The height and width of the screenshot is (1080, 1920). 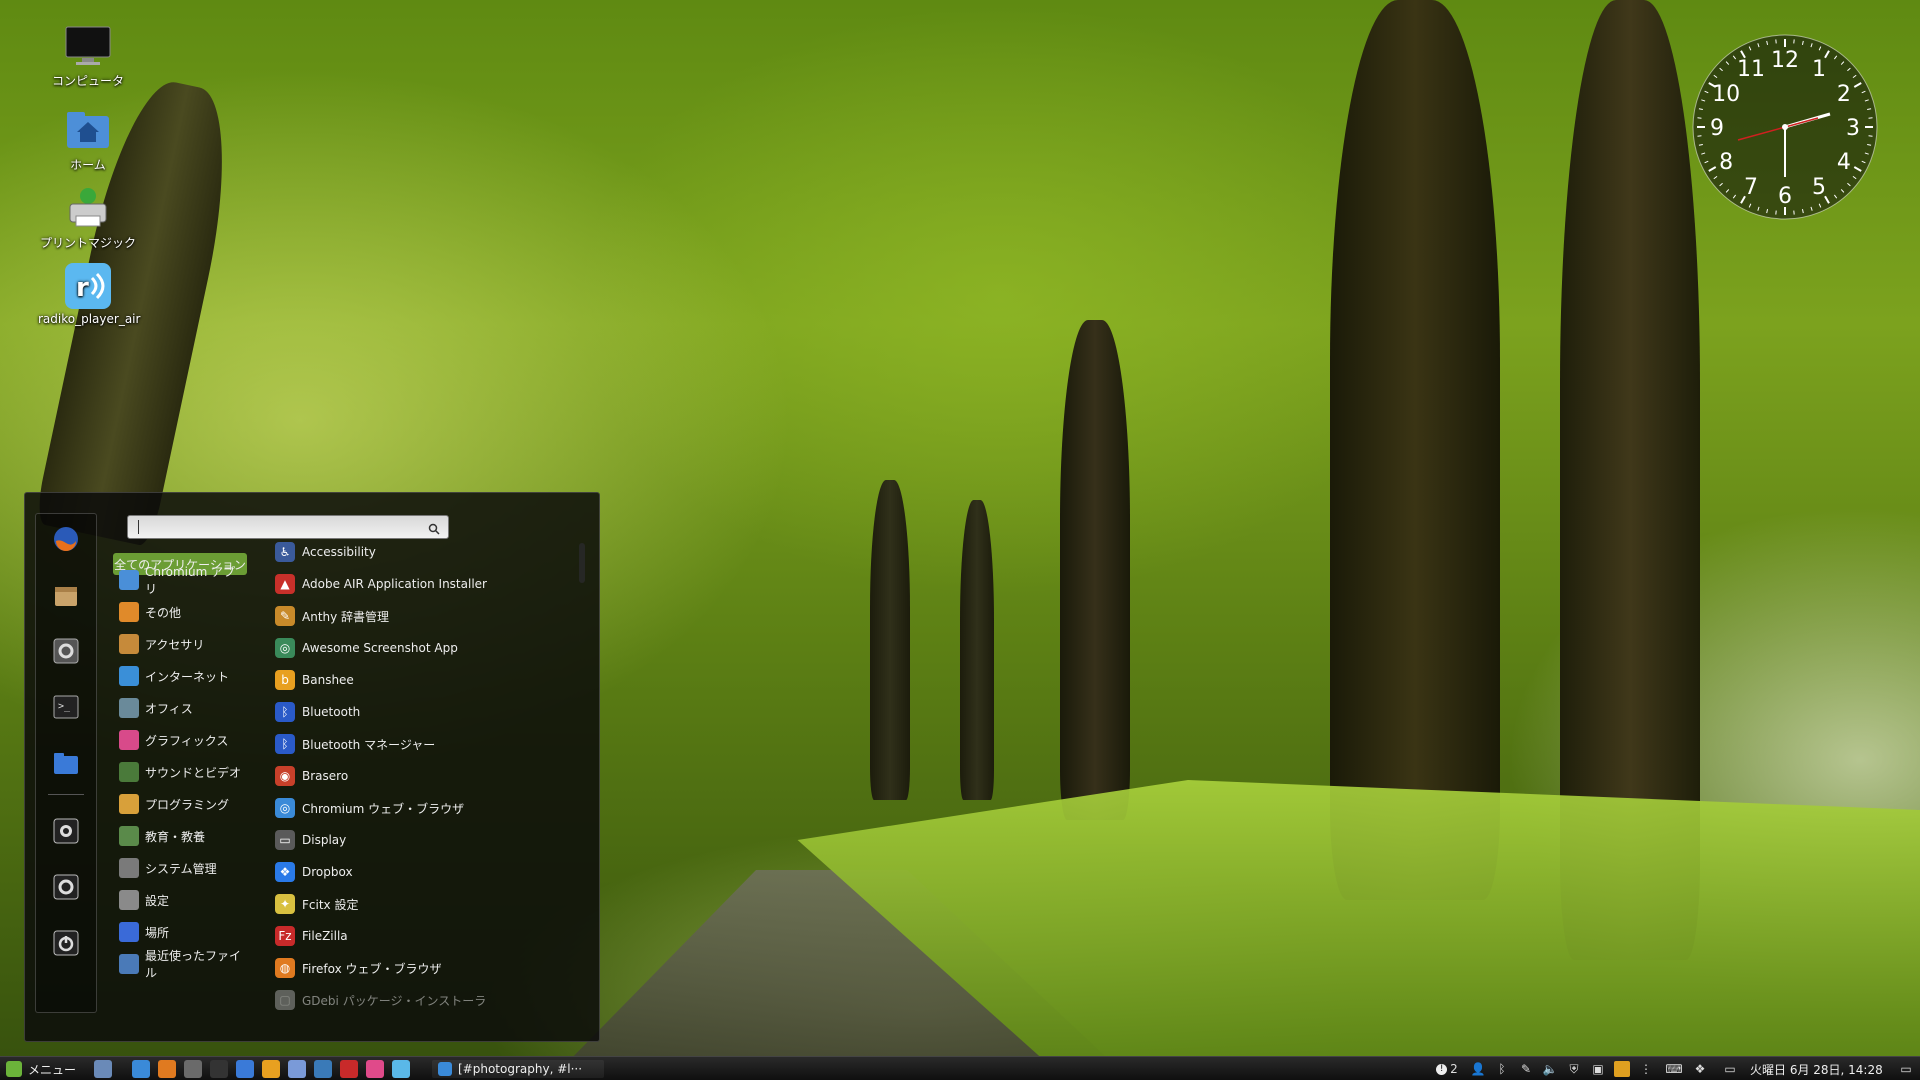 What do you see at coordinates (582, 563) in the screenshot?
I see `application-list-scrollbar` at bounding box center [582, 563].